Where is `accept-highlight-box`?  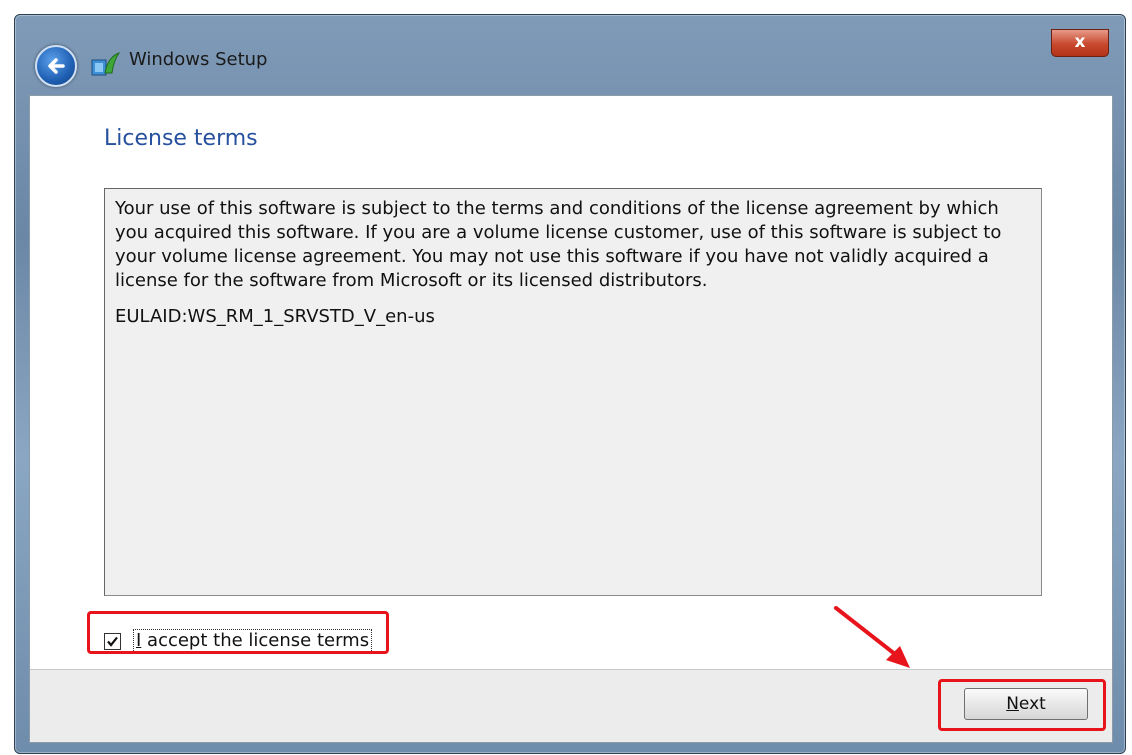
accept-highlight-box is located at coordinates (238, 632).